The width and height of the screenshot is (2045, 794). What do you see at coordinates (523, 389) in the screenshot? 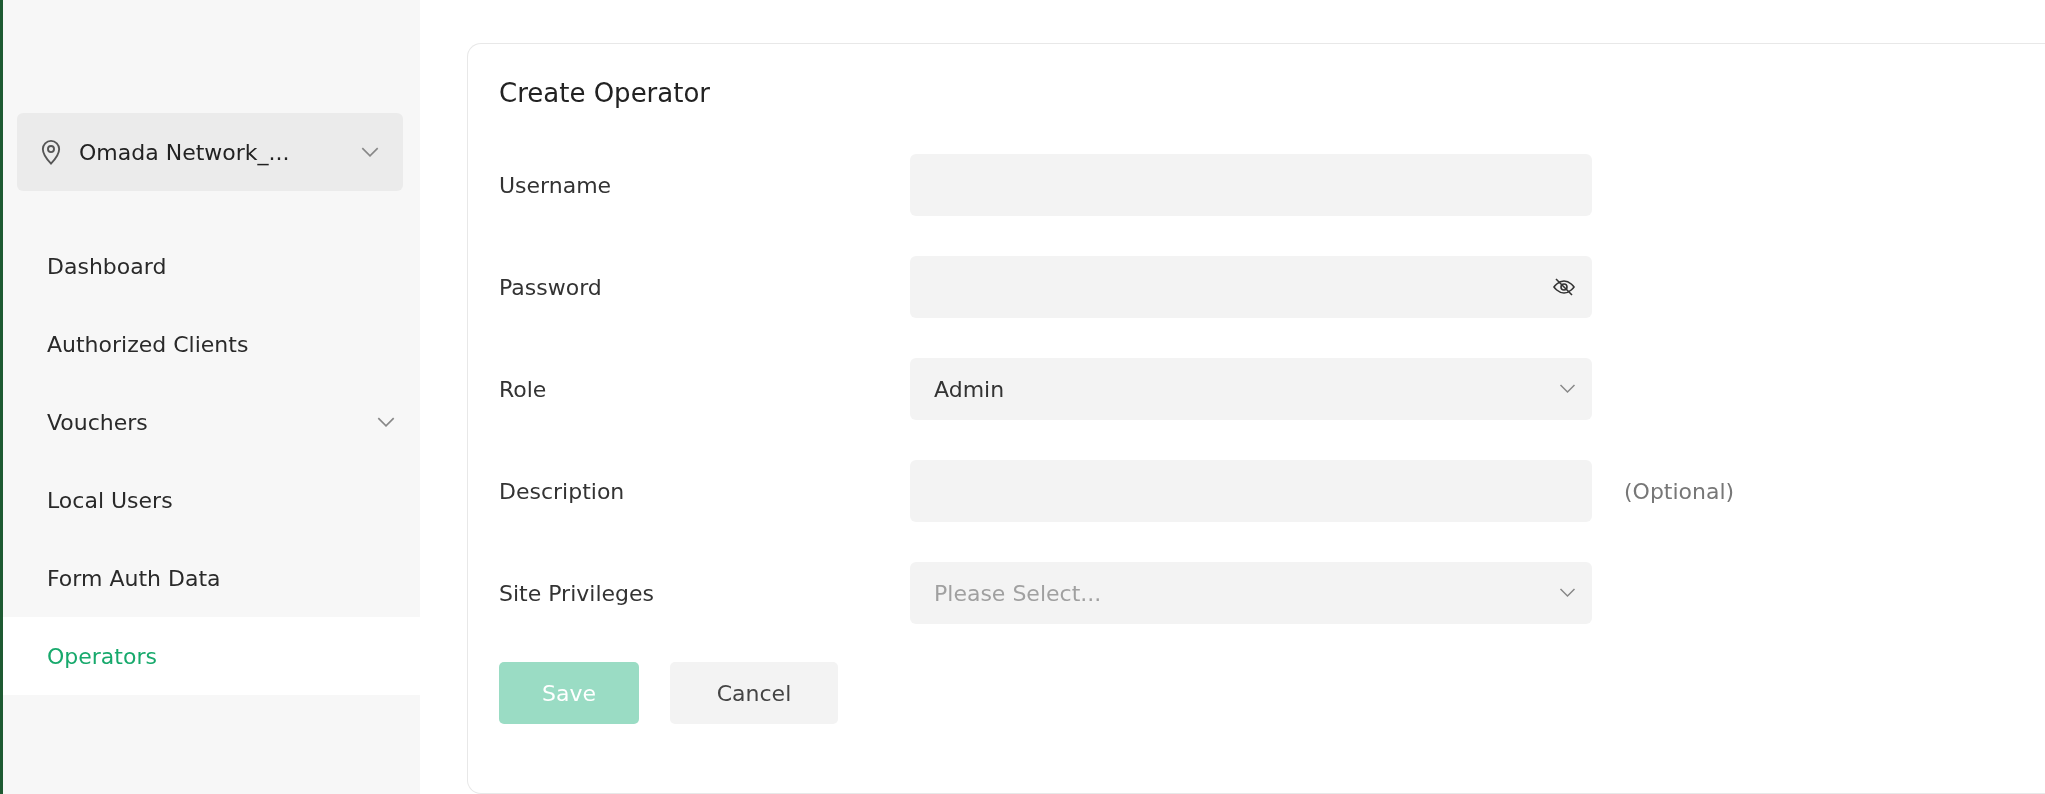
I see `field-label: Role` at bounding box center [523, 389].